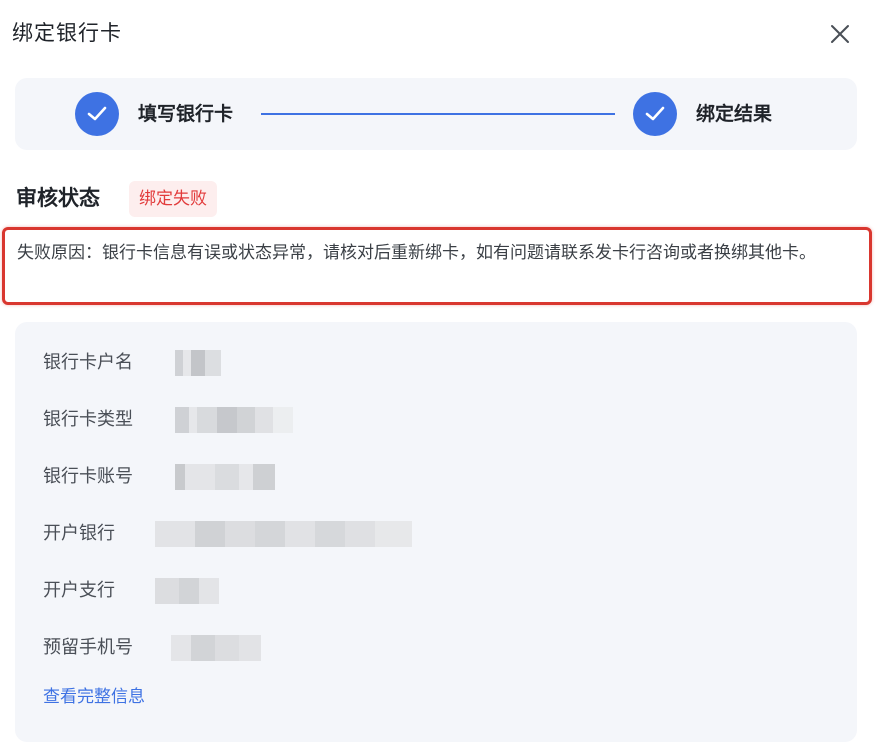  What do you see at coordinates (67, 33) in the screenshot?
I see `dialog-title: 绑定银行卡` at bounding box center [67, 33].